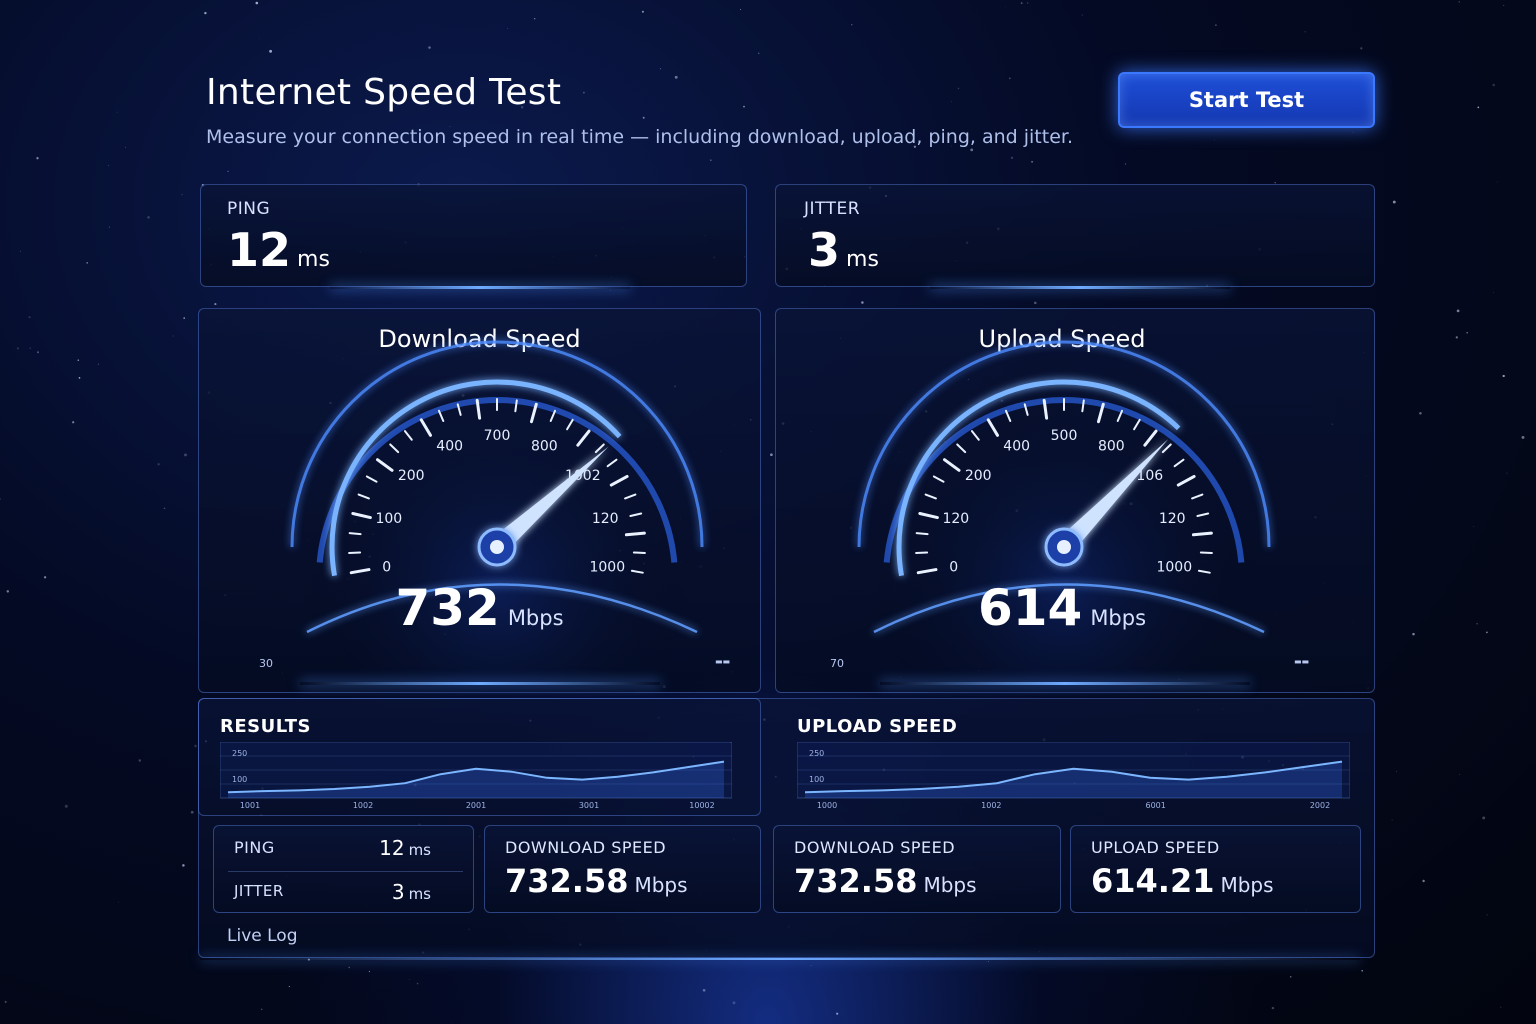  I want to click on jitter-card: JITTER 3 ms, so click(1075, 235).